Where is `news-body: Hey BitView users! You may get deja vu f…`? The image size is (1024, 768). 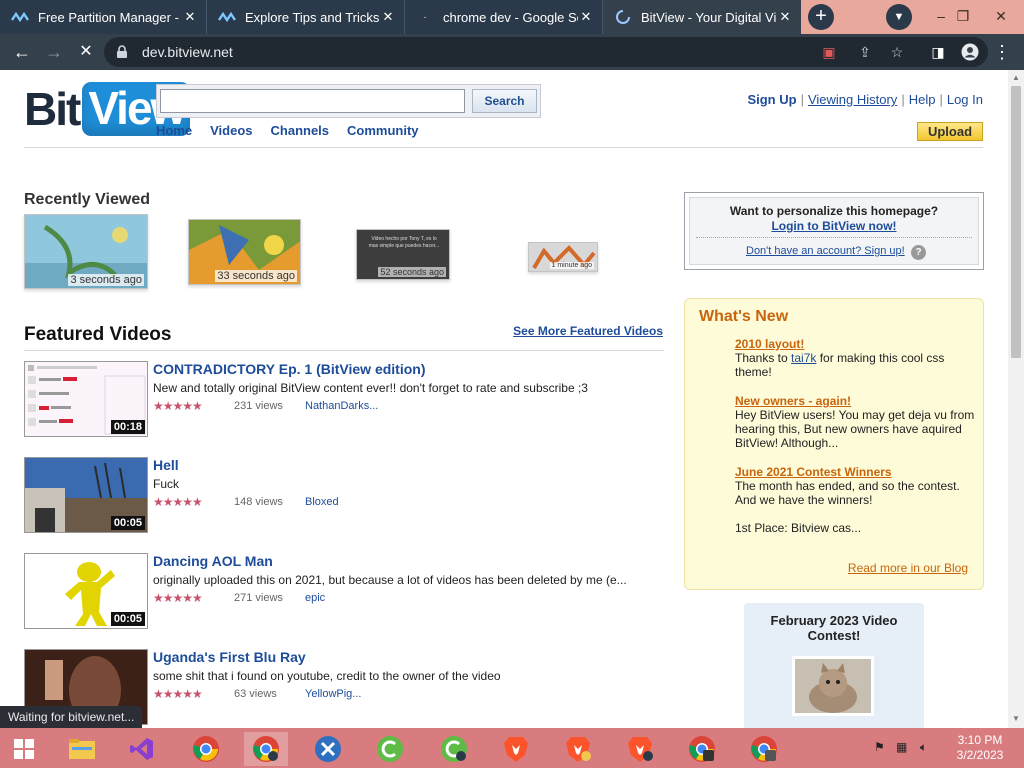 news-body: Hey BitView users! You may get deja vu f… is located at coordinates (855, 429).